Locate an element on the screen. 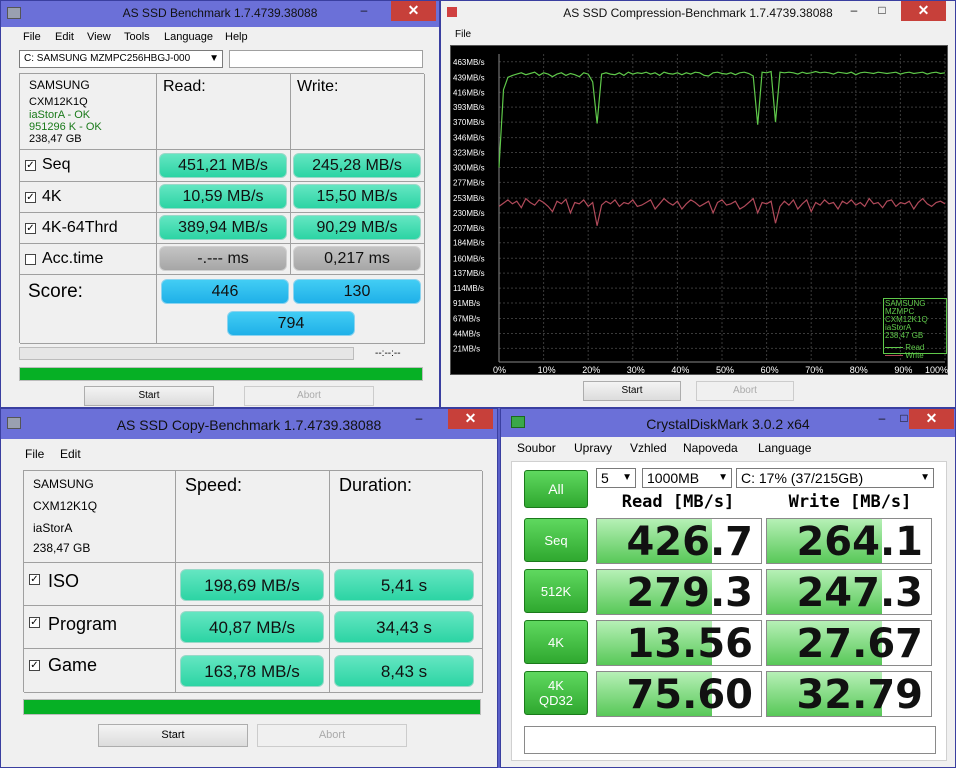 The width and height of the screenshot is (956, 768). drive-select-value: C: SAMSUNG MZMPC256HBGJ-000 is located at coordinates (107, 58).